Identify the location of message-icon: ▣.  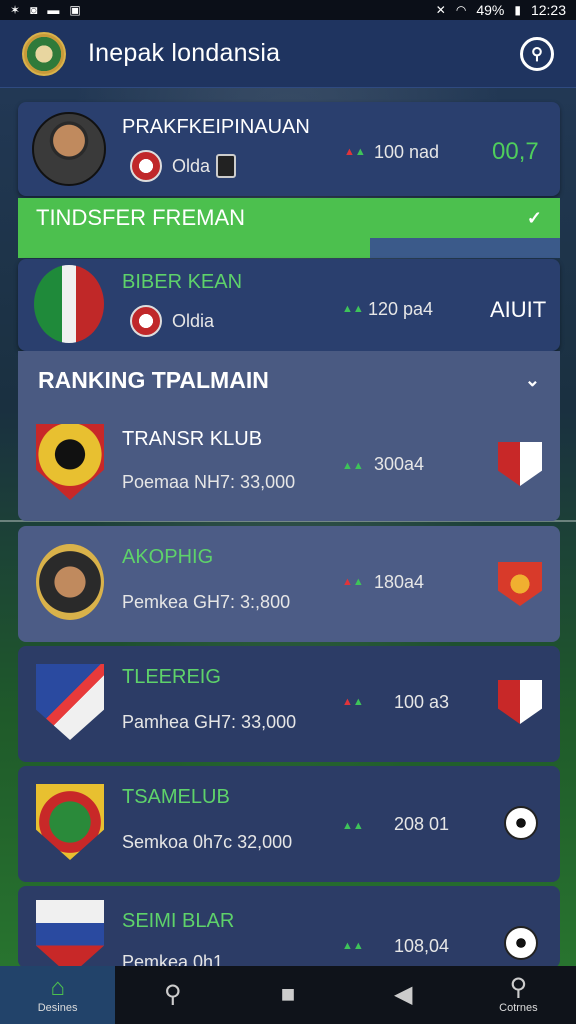
(75, 10).